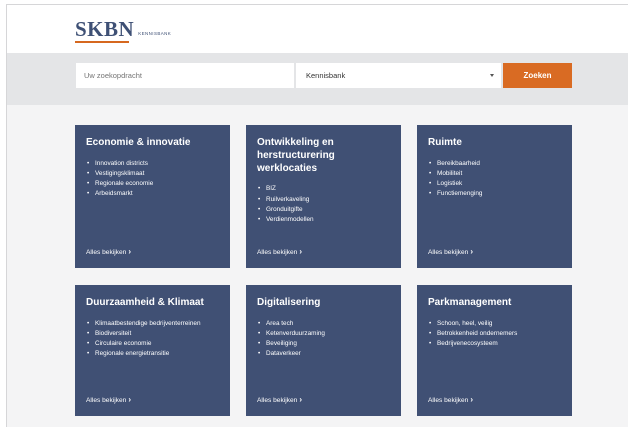 The width and height of the screenshot is (628, 427). What do you see at coordinates (326, 75) in the screenshot?
I see `category-select-value: Kennisbank` at bounding box center [326, 75].